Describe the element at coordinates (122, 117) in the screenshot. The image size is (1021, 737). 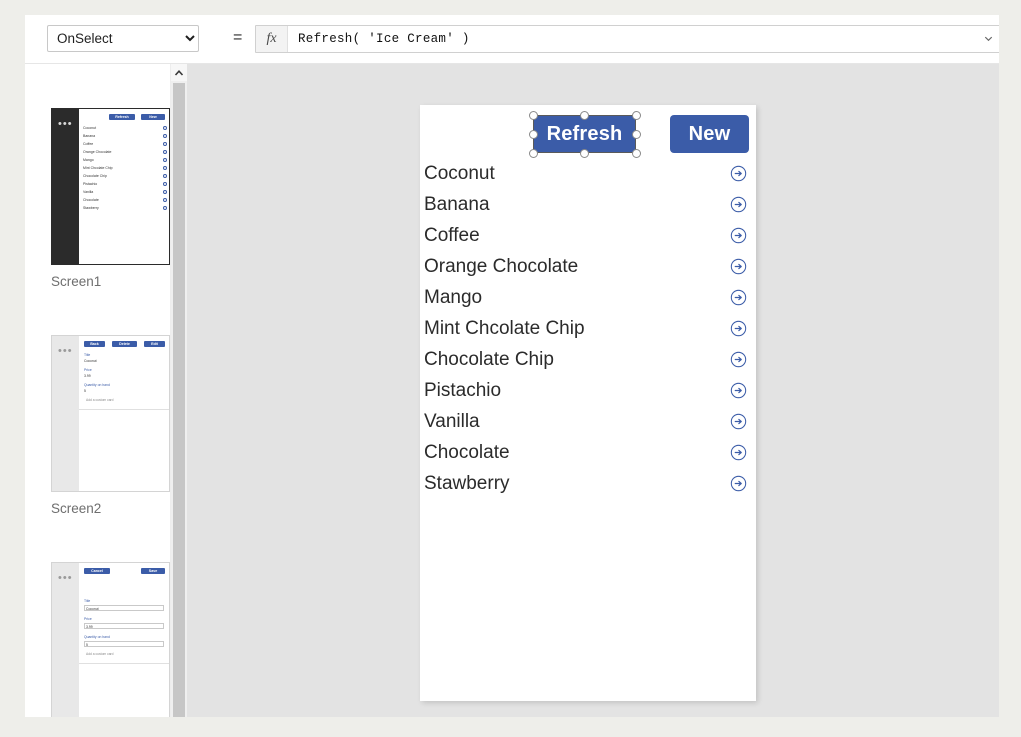
I see `mini-refresh-button: Refresh` at that location.